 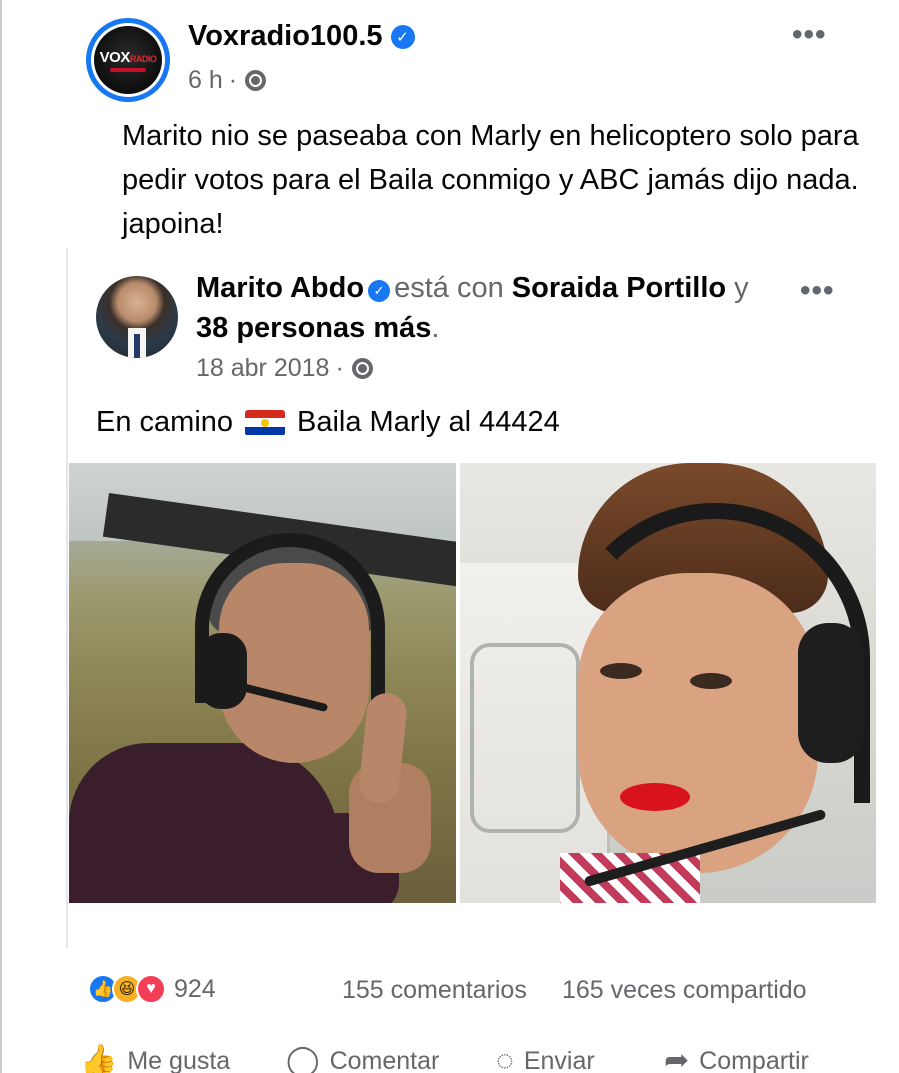 I want to click on comment-button: ◯ Comentar, so click(x=362, y=1059).